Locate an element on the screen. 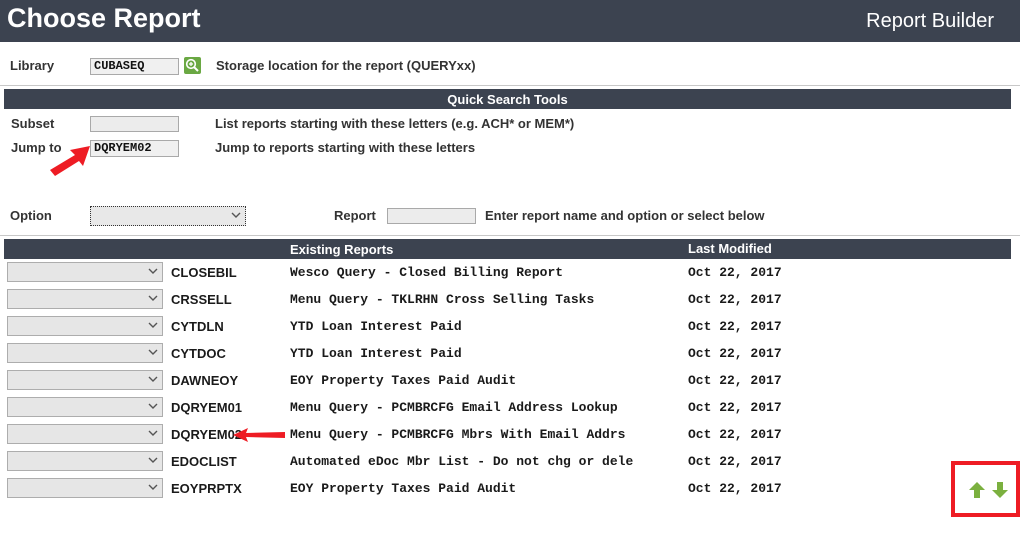 The image size is (1020, 541). subset-input is located at coordinates (134, 124).